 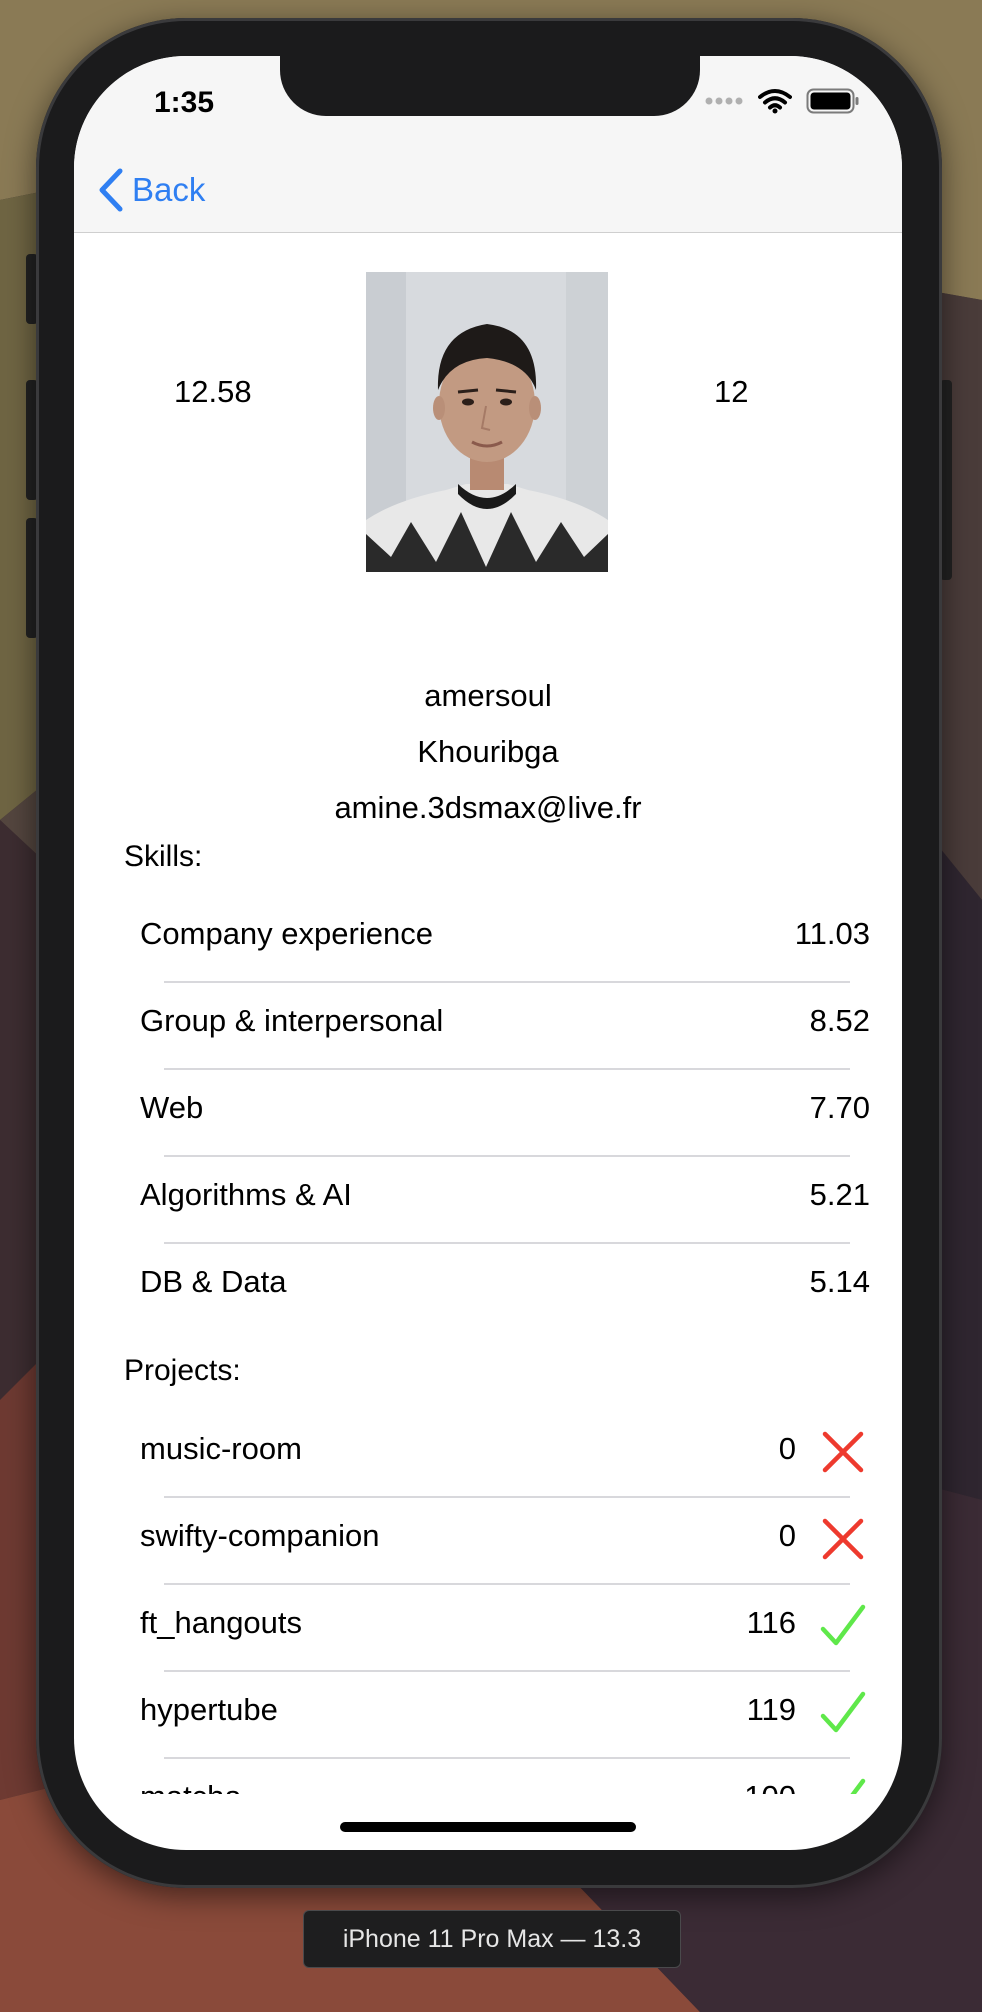 What do you see at coordinates (209, 1709) in the screenshot?
I see `project-name: hypertube` at bounding box center [209, 1709].